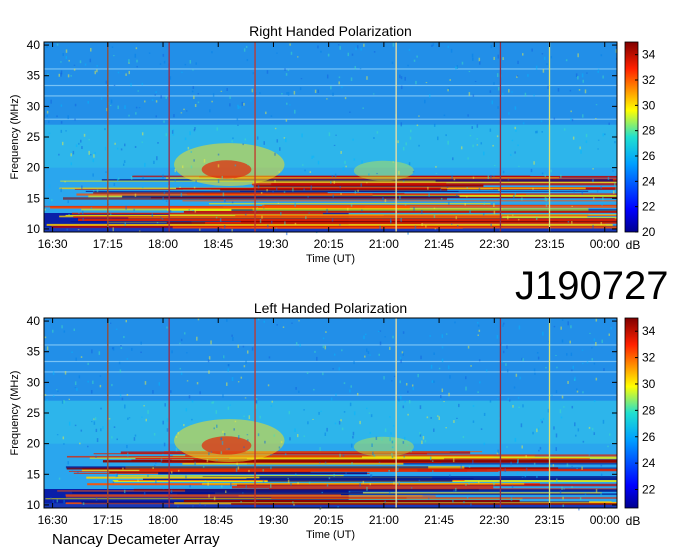  I want to click on colorbar-tick-label: 34, so click(649, 55).